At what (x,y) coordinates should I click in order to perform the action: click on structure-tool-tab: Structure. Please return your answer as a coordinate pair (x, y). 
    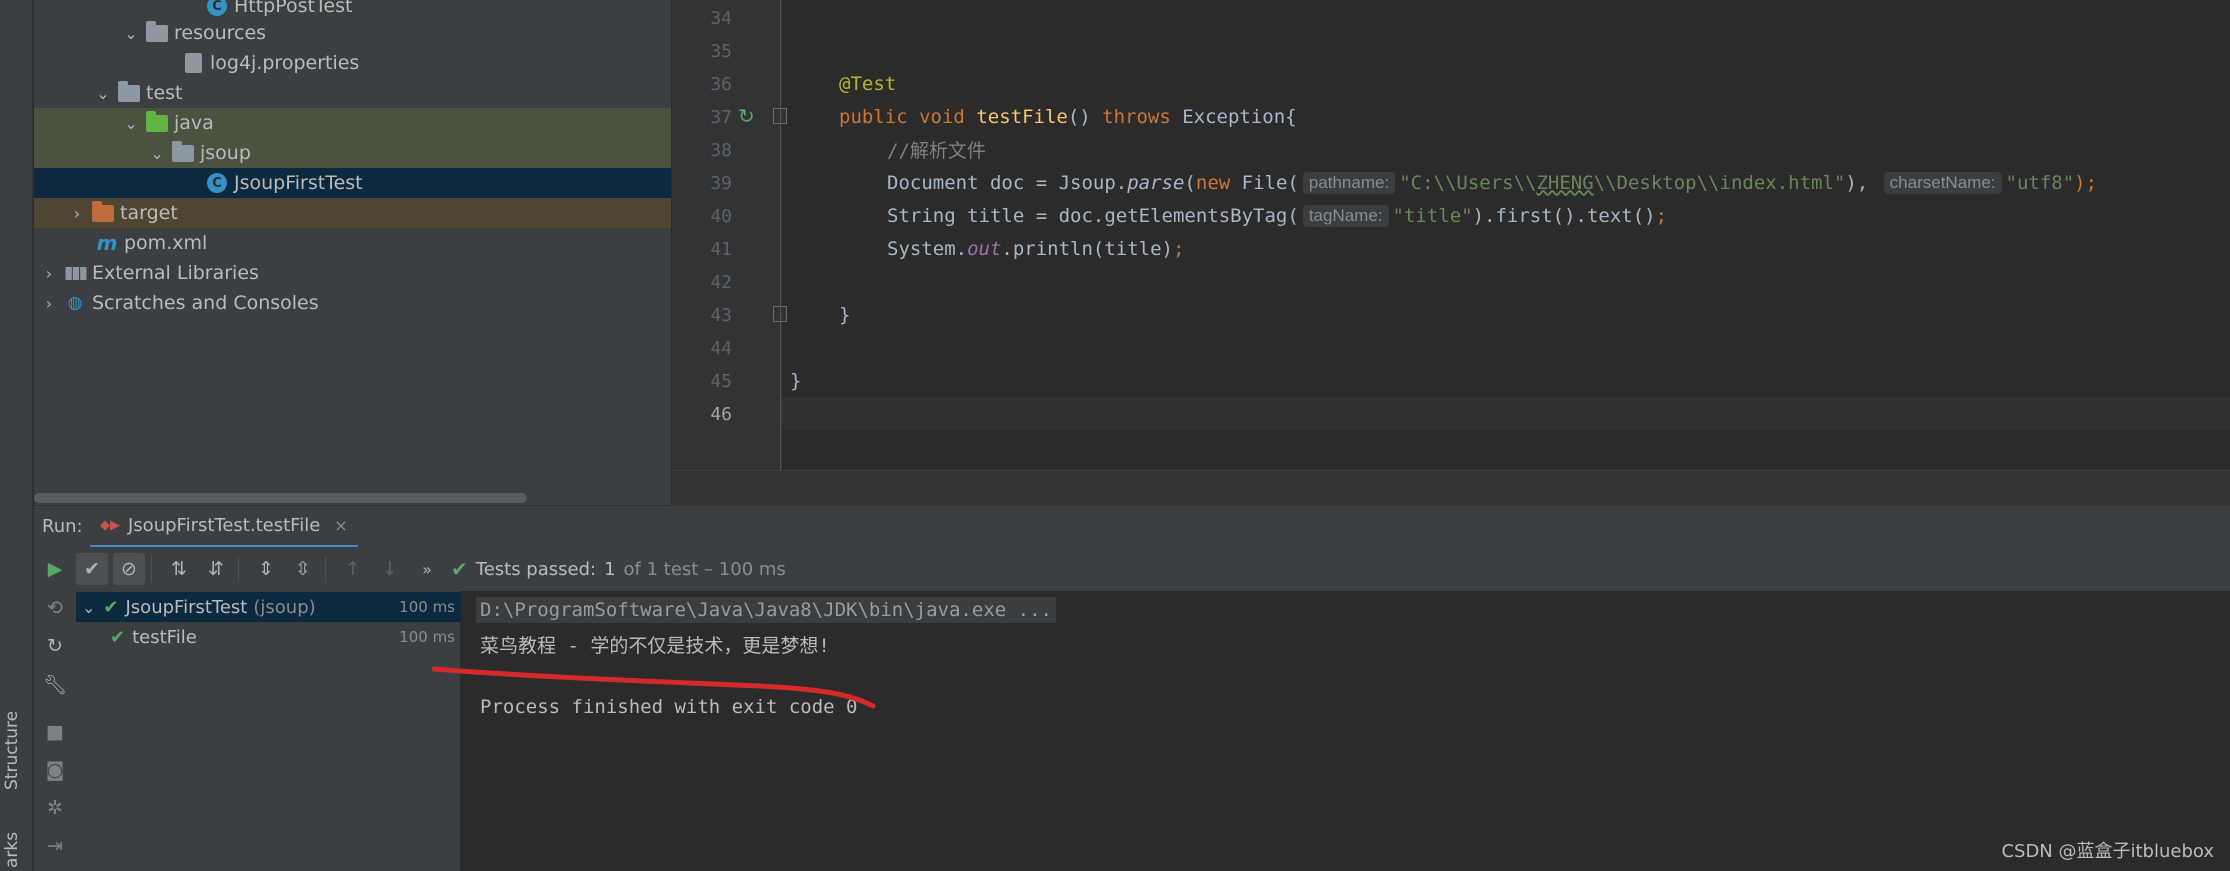
    Looking at the image, I should click on (12, 750).